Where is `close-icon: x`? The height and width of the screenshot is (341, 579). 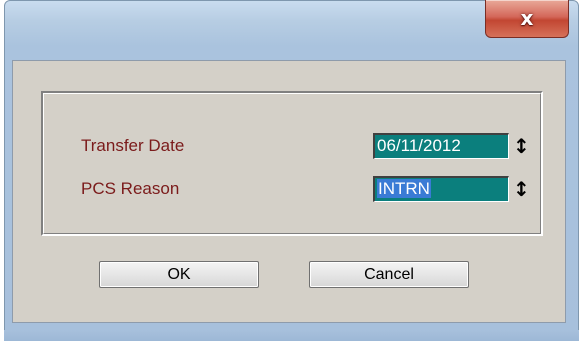
close-icon: x is located at coordinates (527, 17).